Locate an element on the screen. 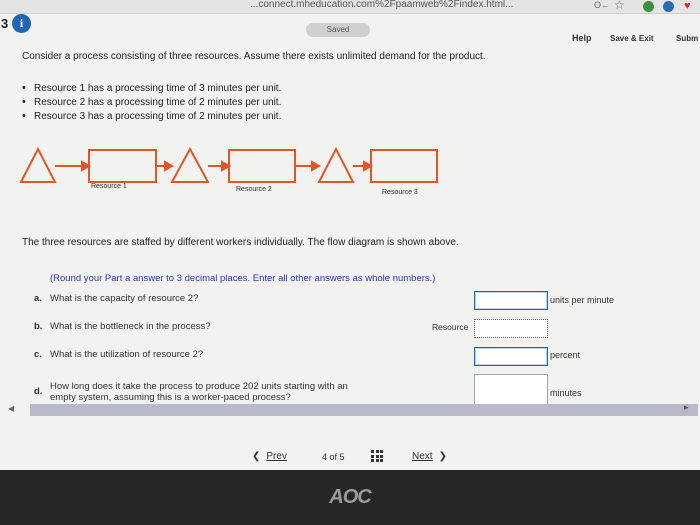 The height and width of the screenshot is (525, 700). submit-button: Subm is located at coordinates (687, 38).